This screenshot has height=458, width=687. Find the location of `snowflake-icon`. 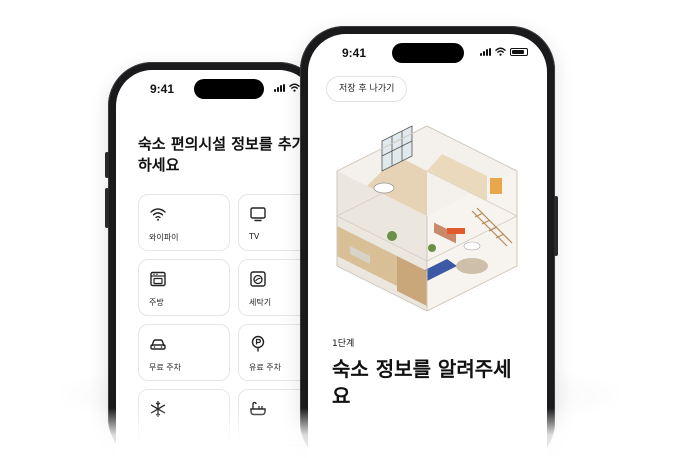

snowflake-icon is located at coordinates (158, 409).